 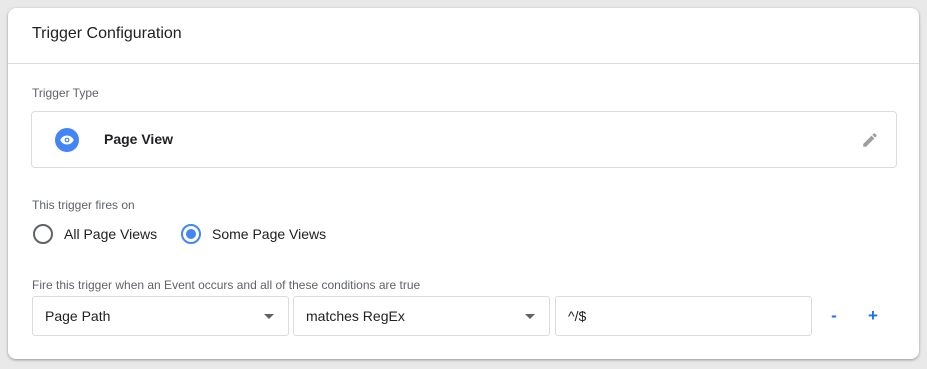 I want to click on edit-trigger-type-button, so click(x=870, y=140).